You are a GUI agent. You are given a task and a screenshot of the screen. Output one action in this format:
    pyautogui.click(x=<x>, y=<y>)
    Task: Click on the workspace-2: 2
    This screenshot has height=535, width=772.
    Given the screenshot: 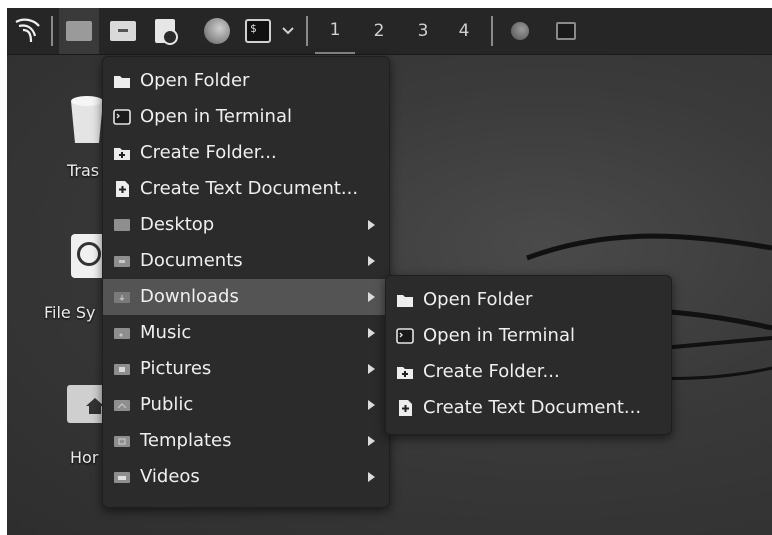 What is the action you would take?
    pyautogui.click(x=379, y=31)
    